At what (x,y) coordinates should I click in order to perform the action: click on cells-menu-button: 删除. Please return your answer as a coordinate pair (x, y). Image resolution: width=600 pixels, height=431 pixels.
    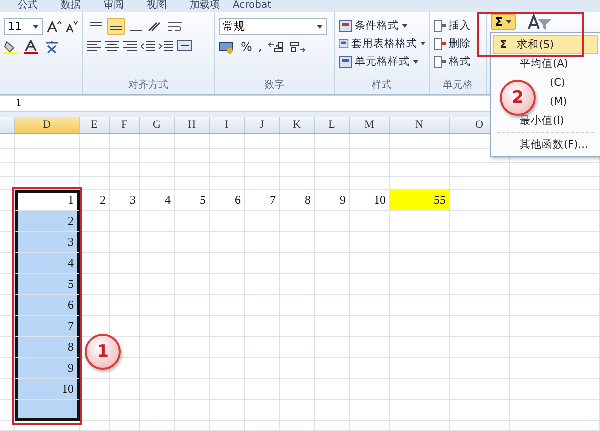
    Looking at the image, I should click on (458, 44).